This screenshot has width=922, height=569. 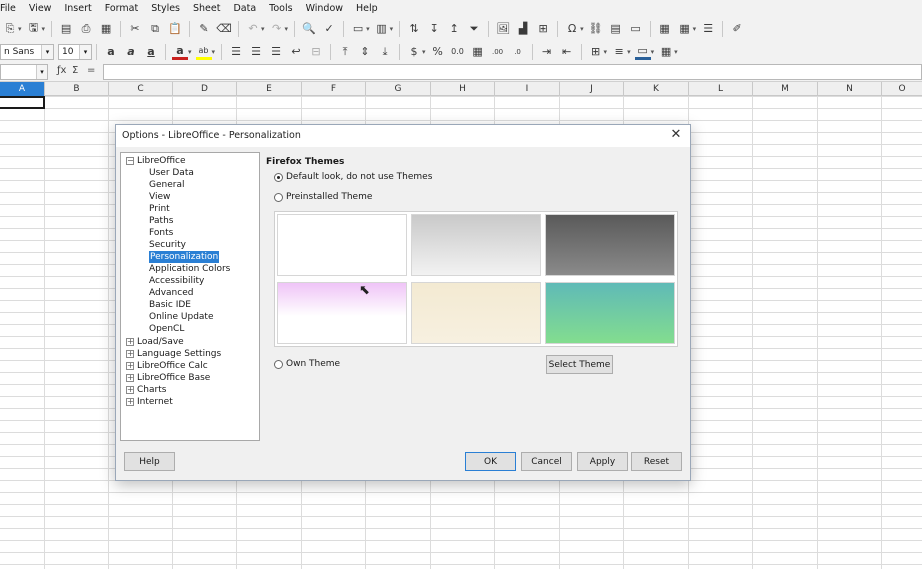 I want to click on wrap-text-icon: ↩, so click(x=296, y=52).